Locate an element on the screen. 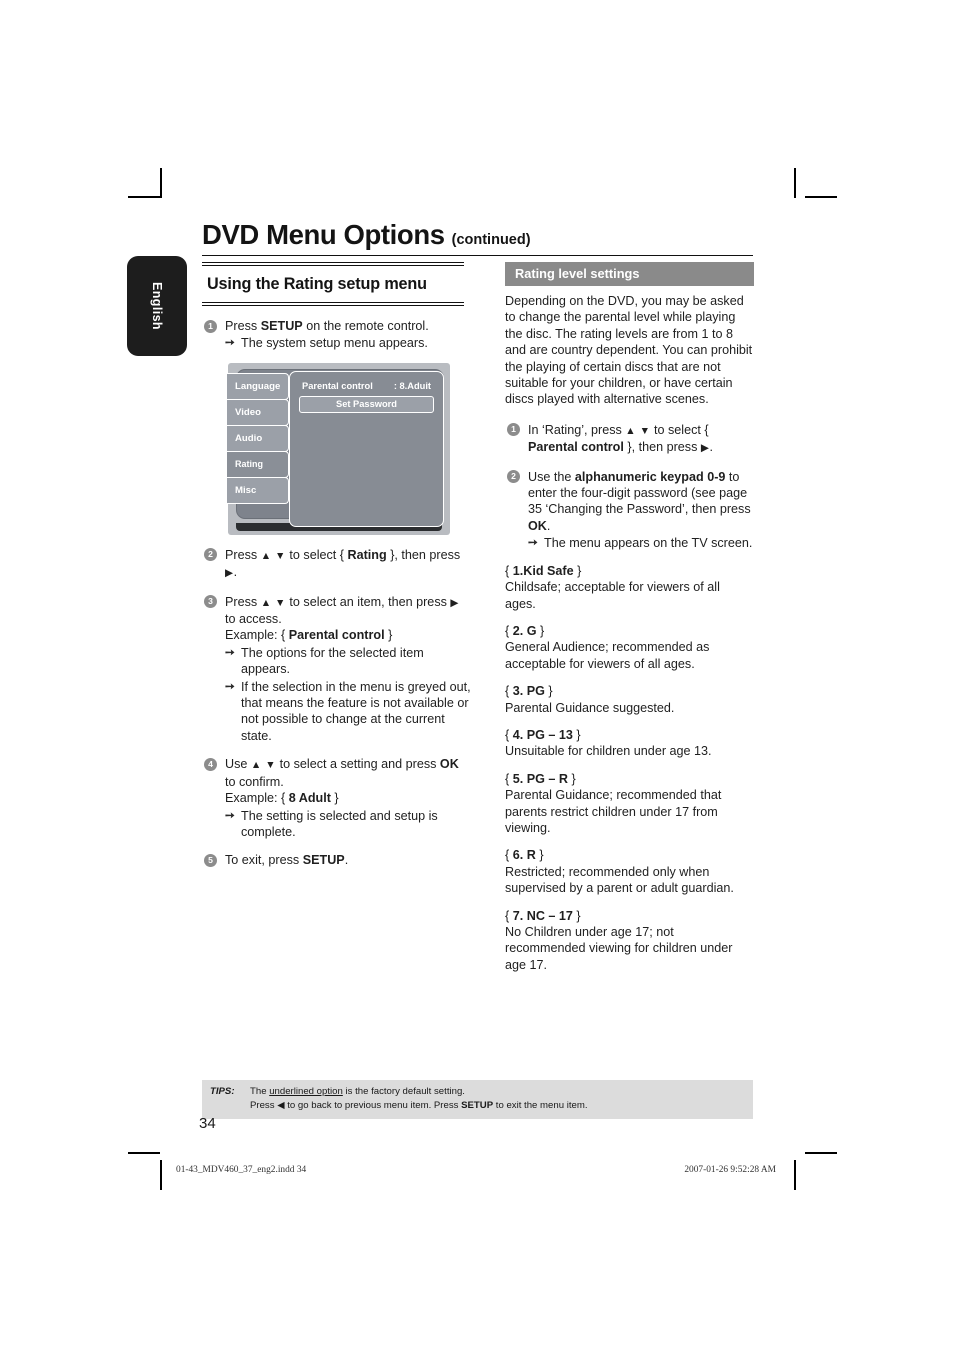 This screenshot has height=1350, width=954. rating-key-label: 1.Kid Safe is located at coordinates (543, 570).